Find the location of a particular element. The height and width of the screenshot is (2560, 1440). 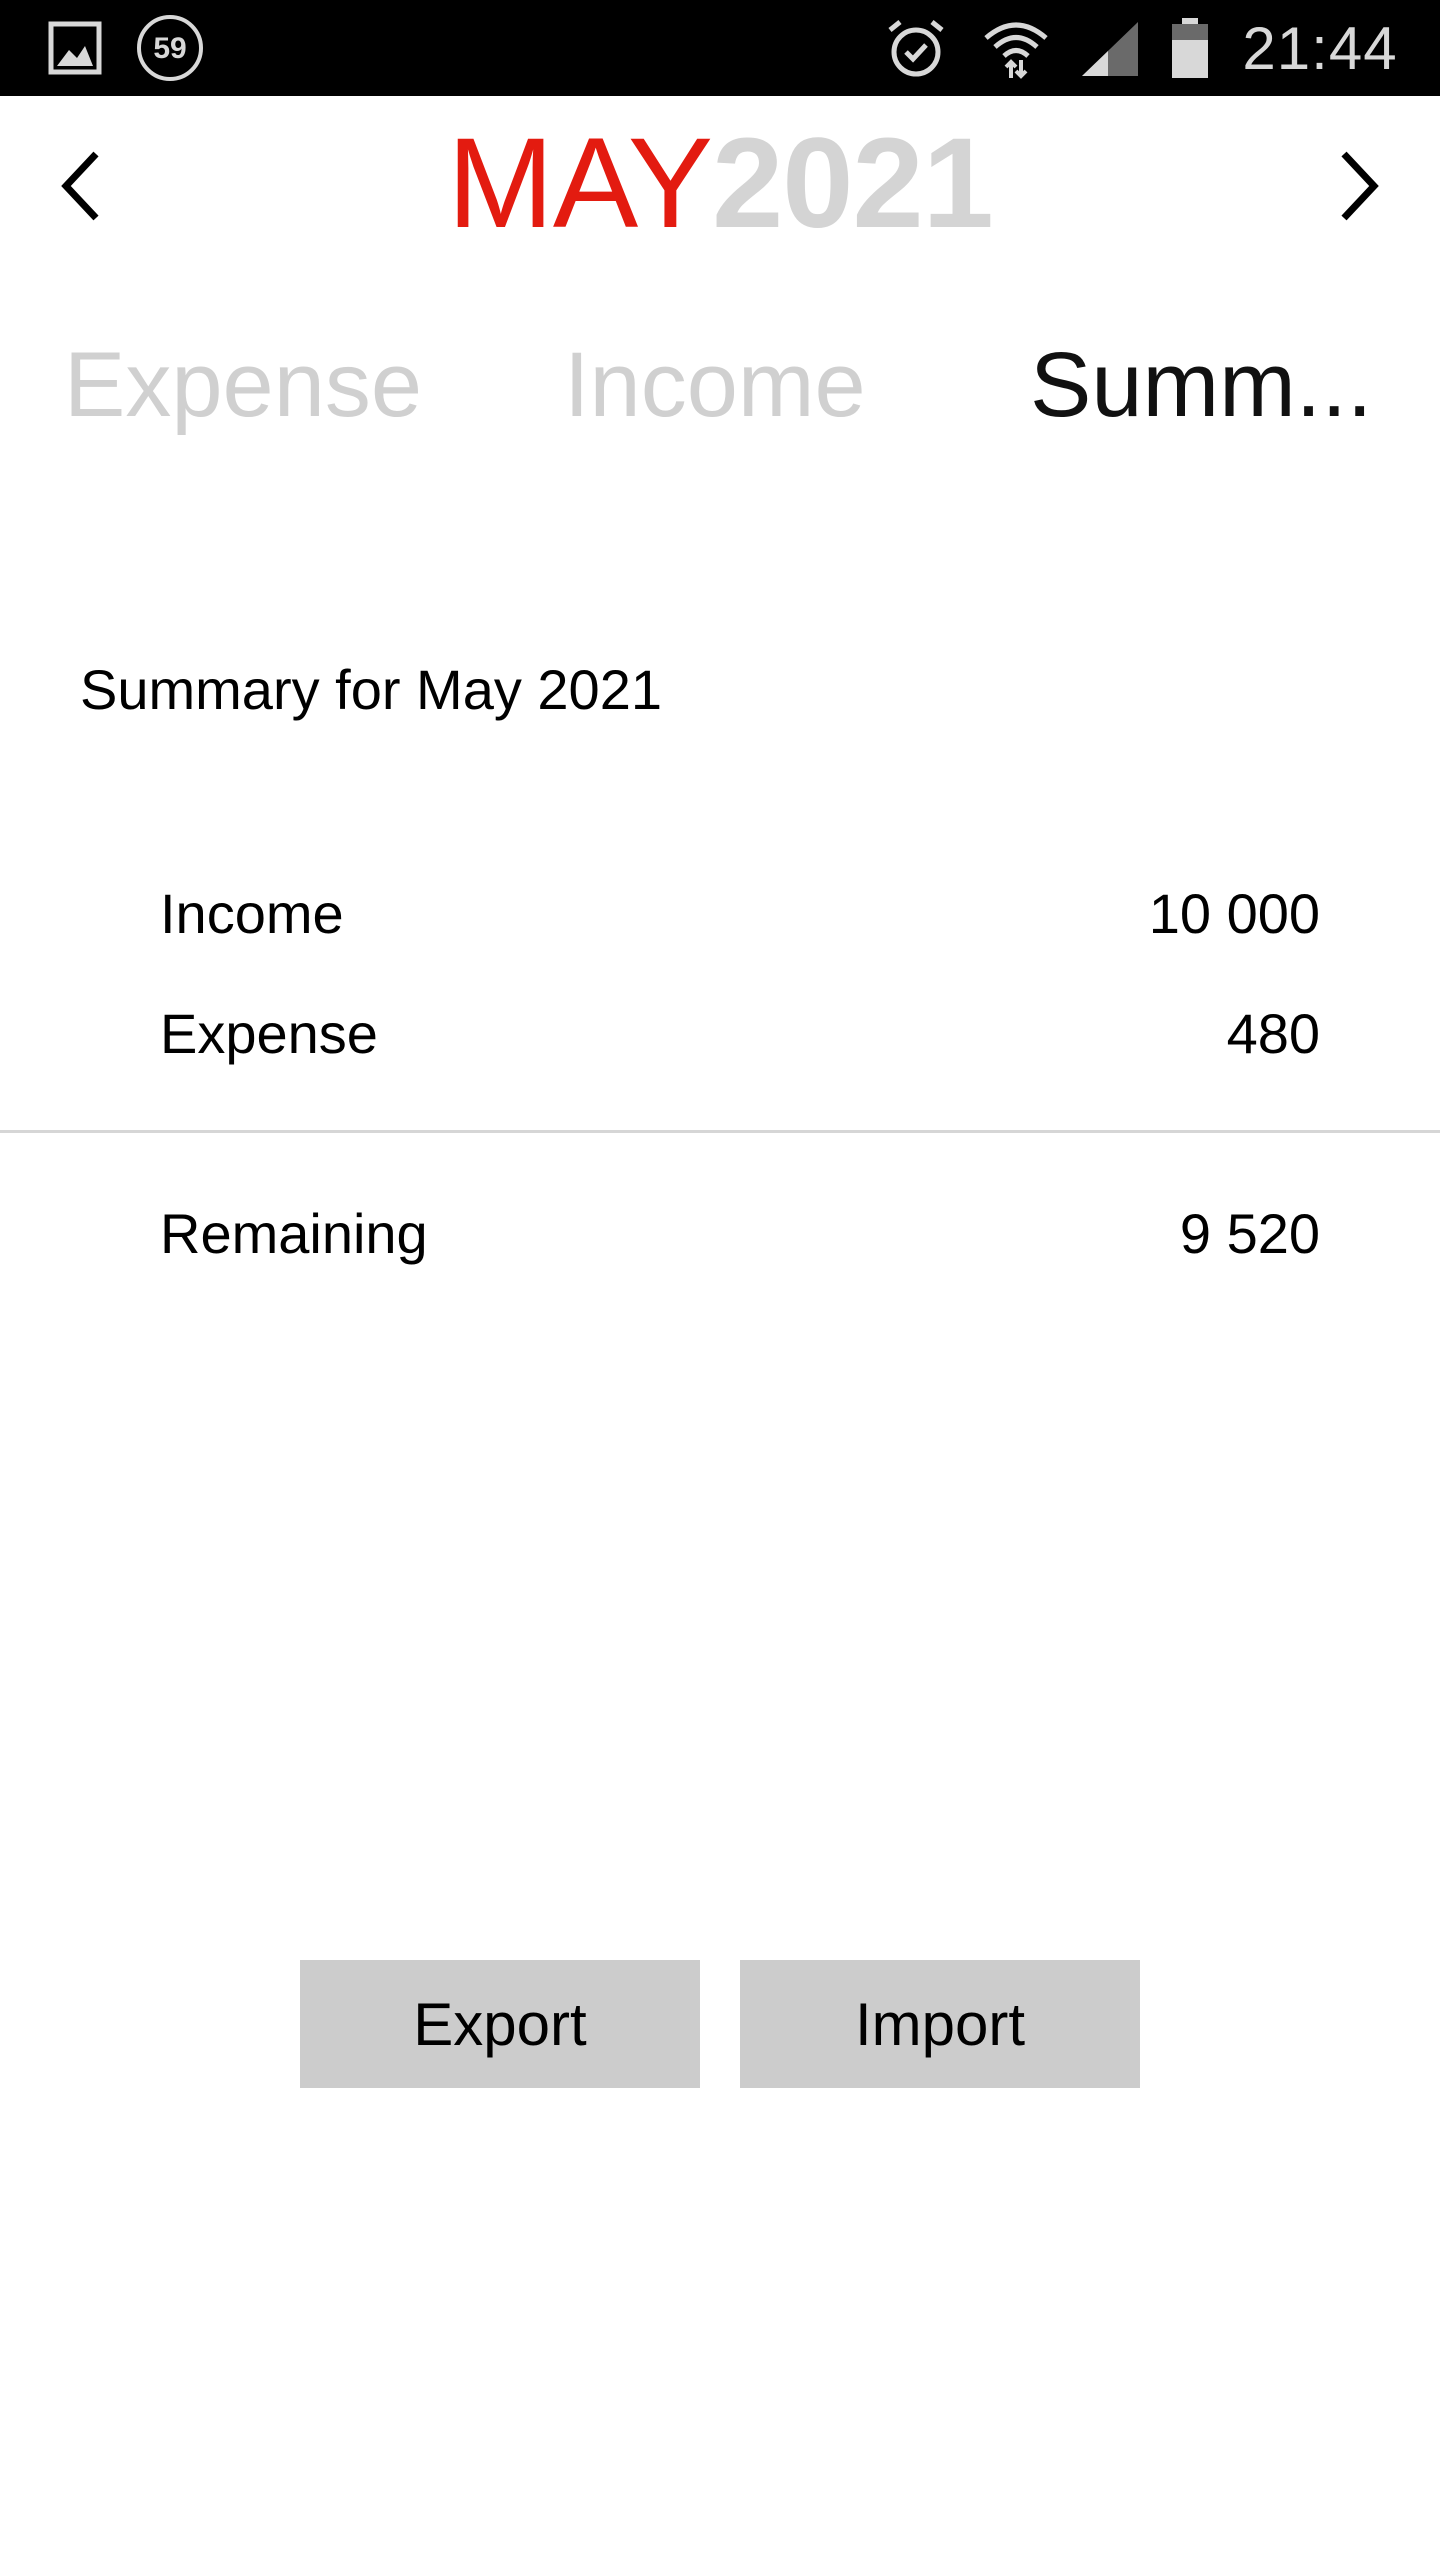

status-bar: 59 21:44 is located at coordinates (720, 48).